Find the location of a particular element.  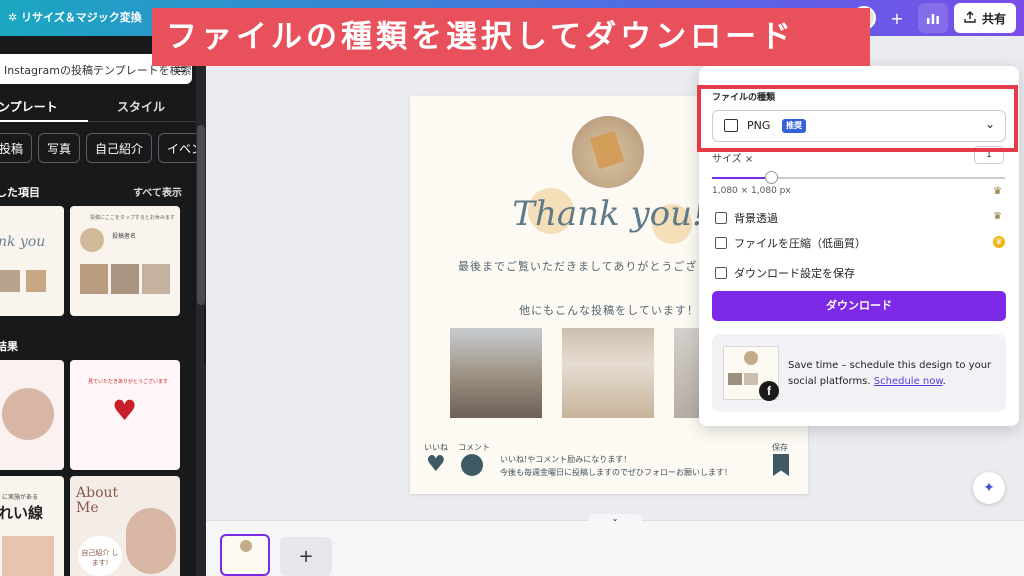

option-label: 背景透過 is located at coordinates (756, 218).